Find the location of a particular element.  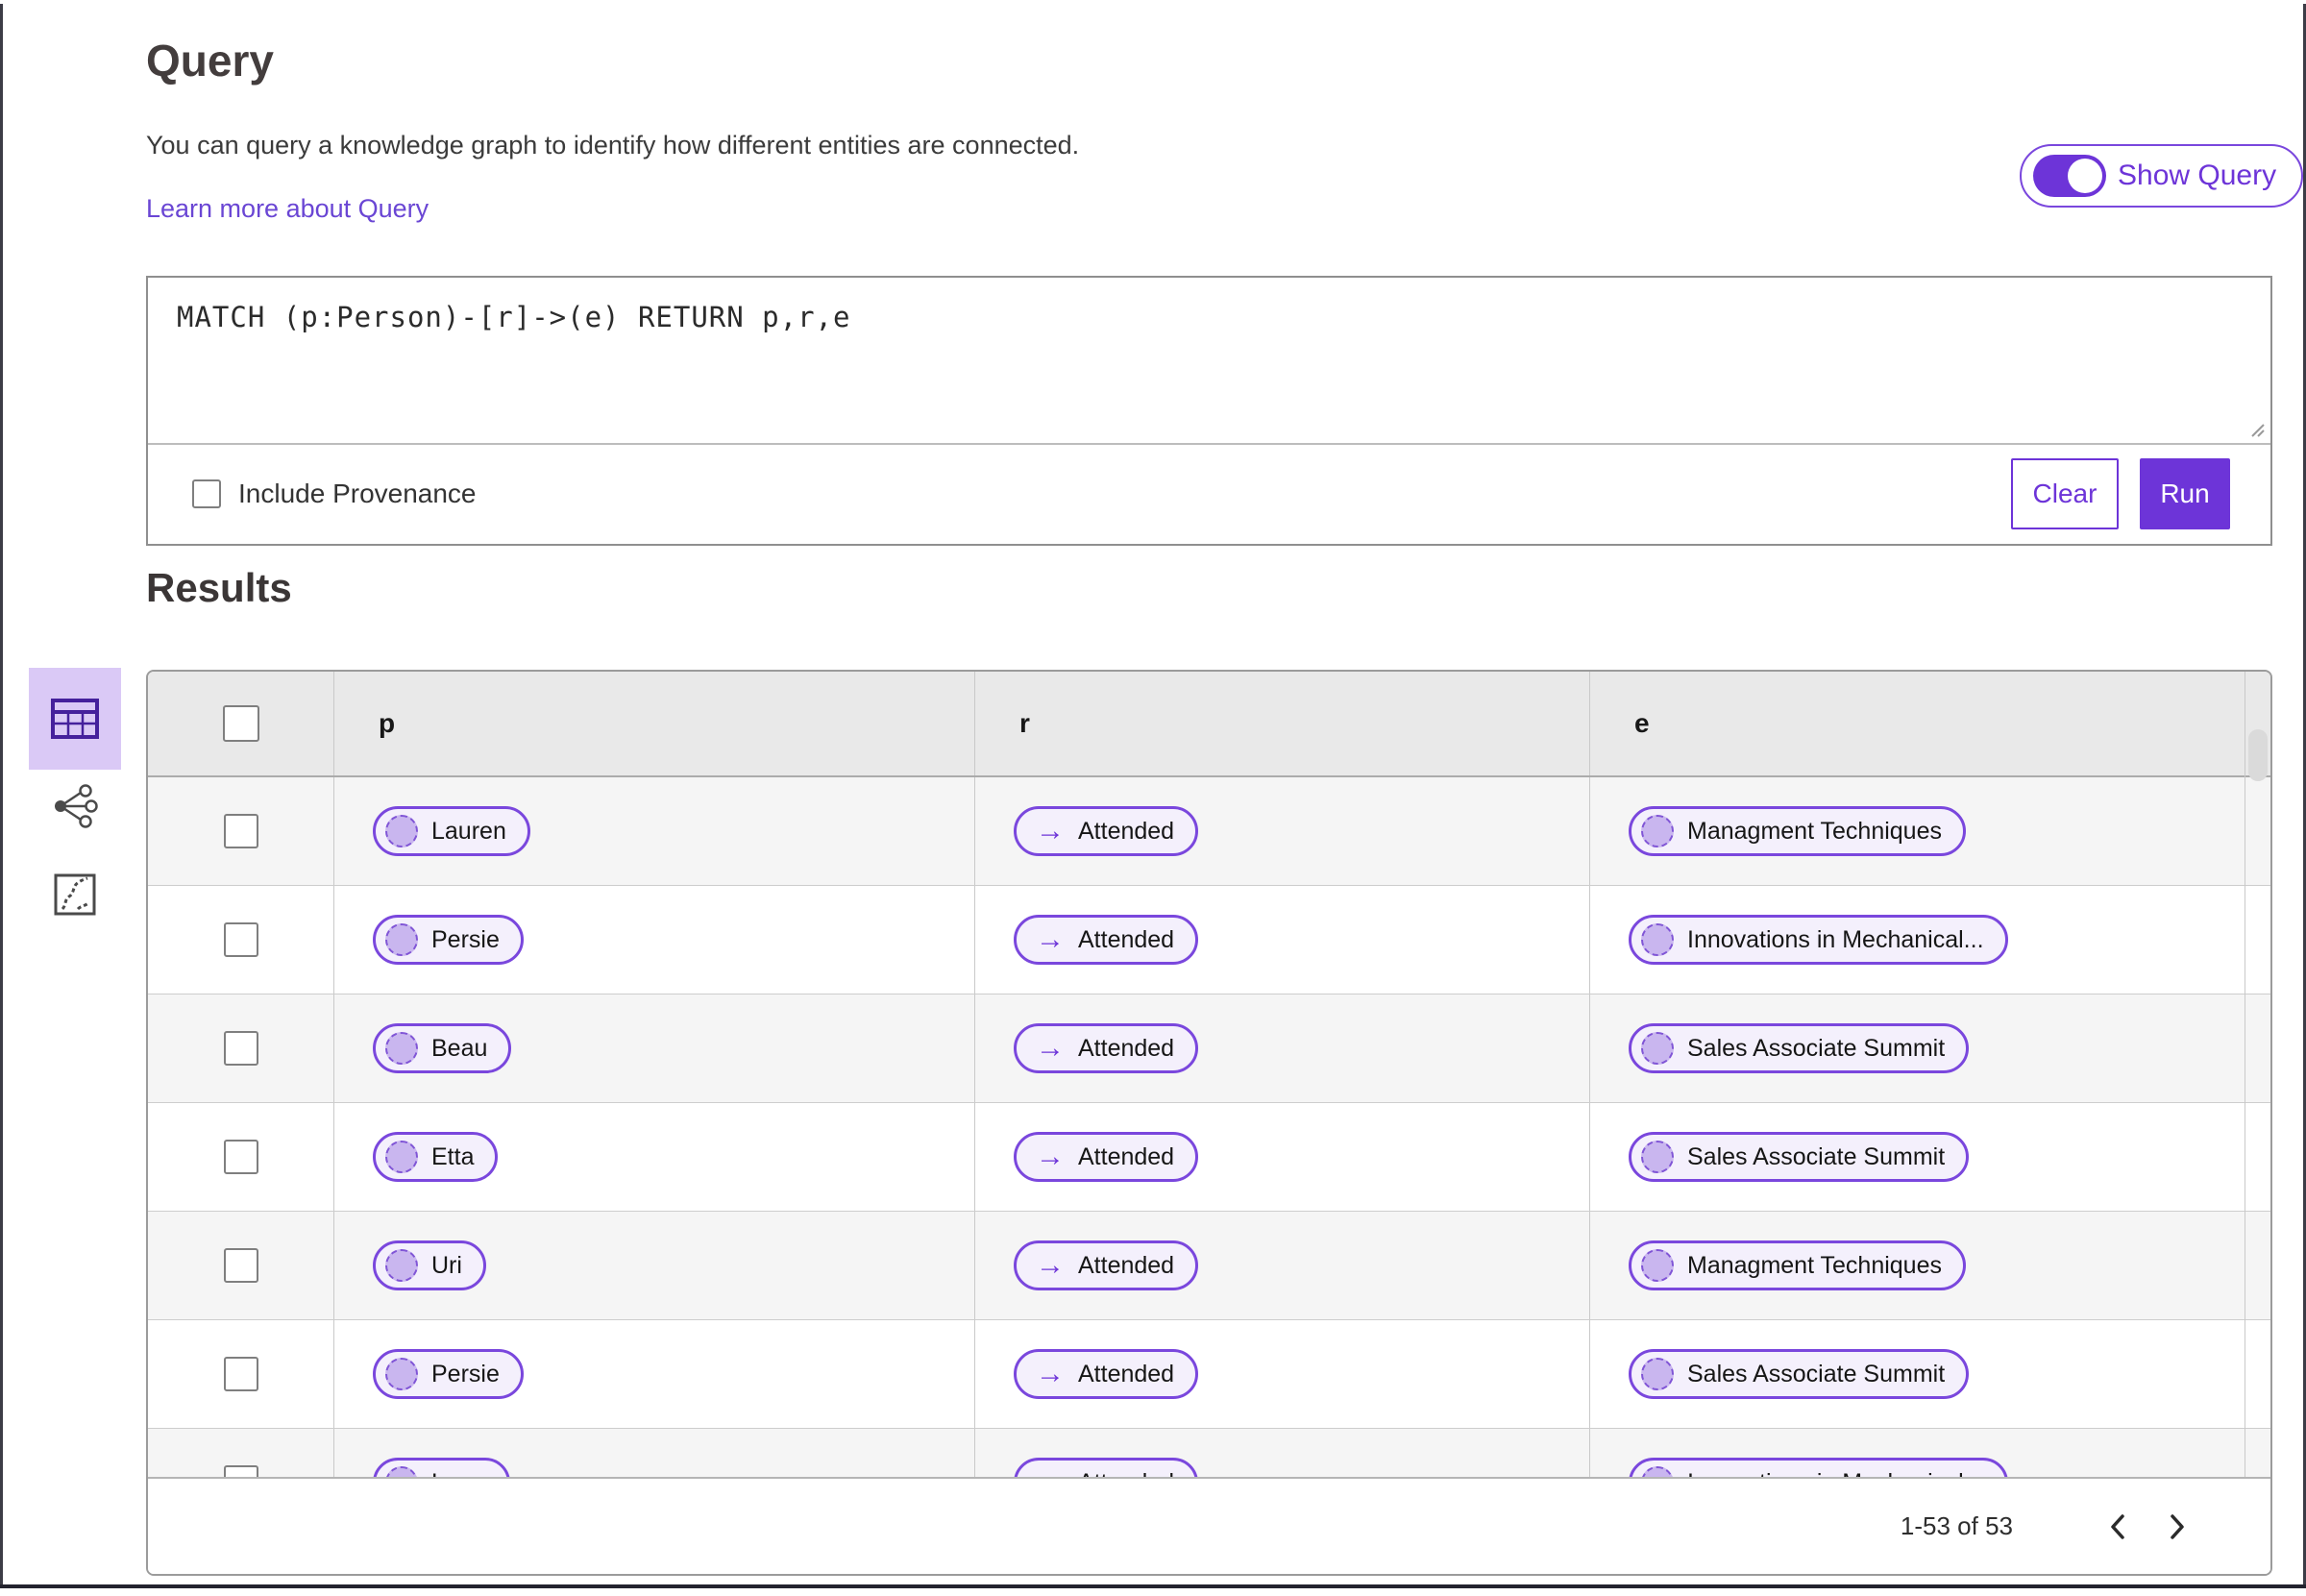

pill-label: Beau is located at coordinates (459, 1048).